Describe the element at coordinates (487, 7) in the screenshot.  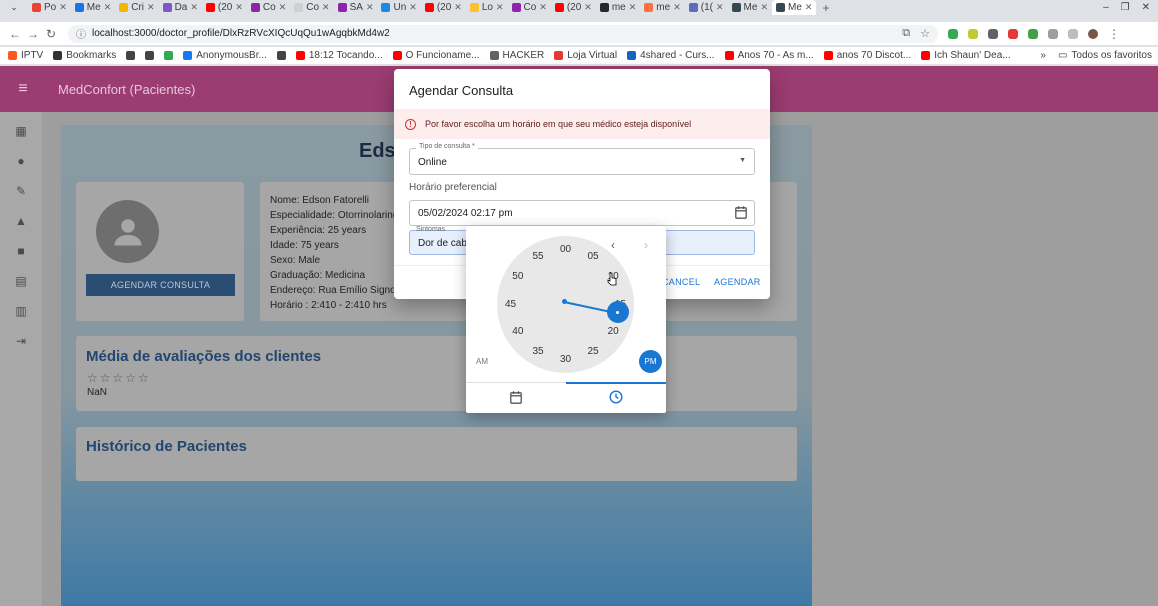
I see `browser-tab: Lo ✕` at that location.